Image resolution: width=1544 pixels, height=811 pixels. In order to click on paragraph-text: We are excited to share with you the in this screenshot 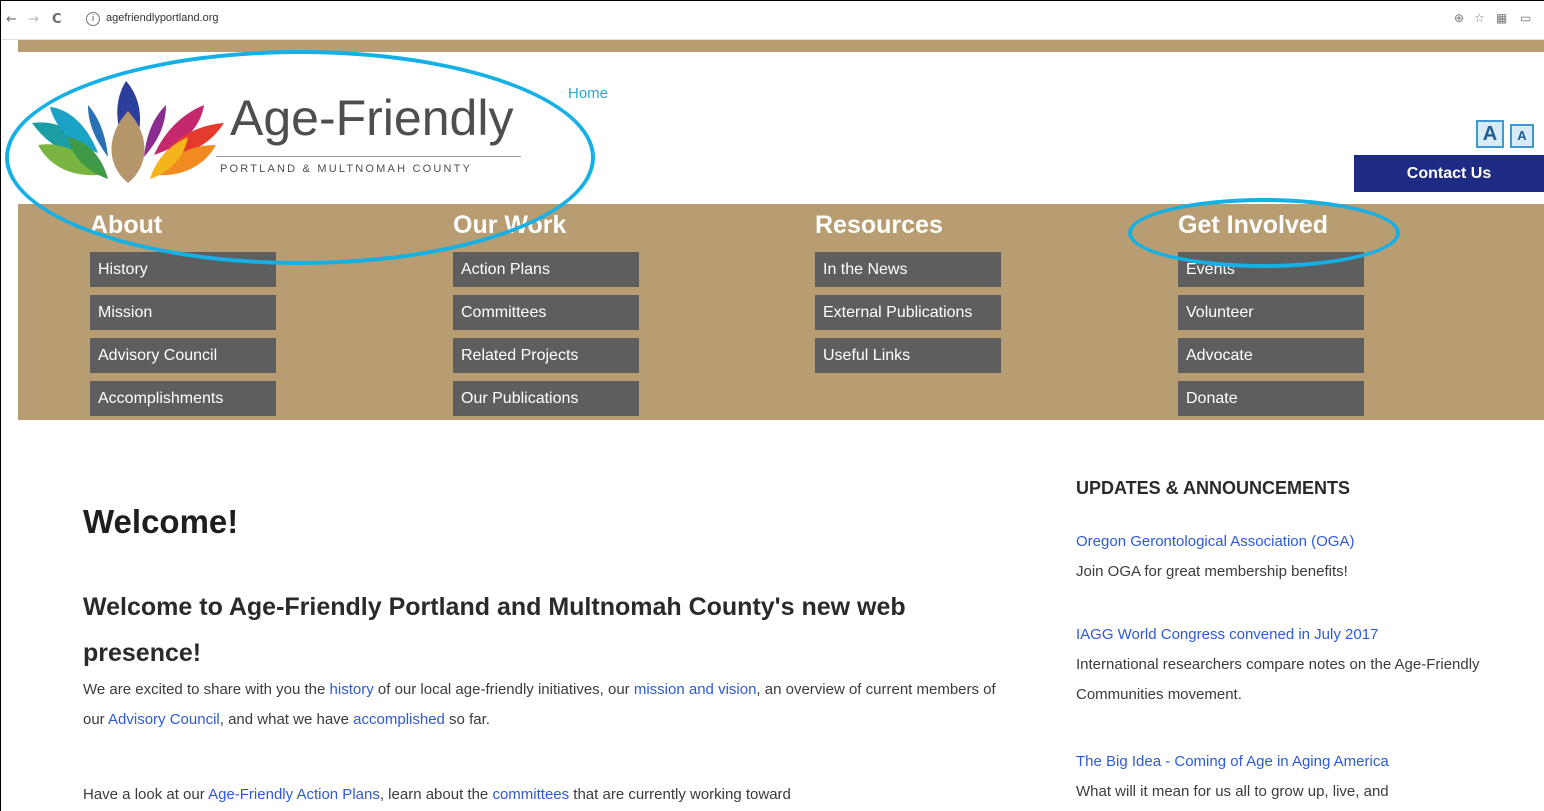, I will do `click(206, 689)`.